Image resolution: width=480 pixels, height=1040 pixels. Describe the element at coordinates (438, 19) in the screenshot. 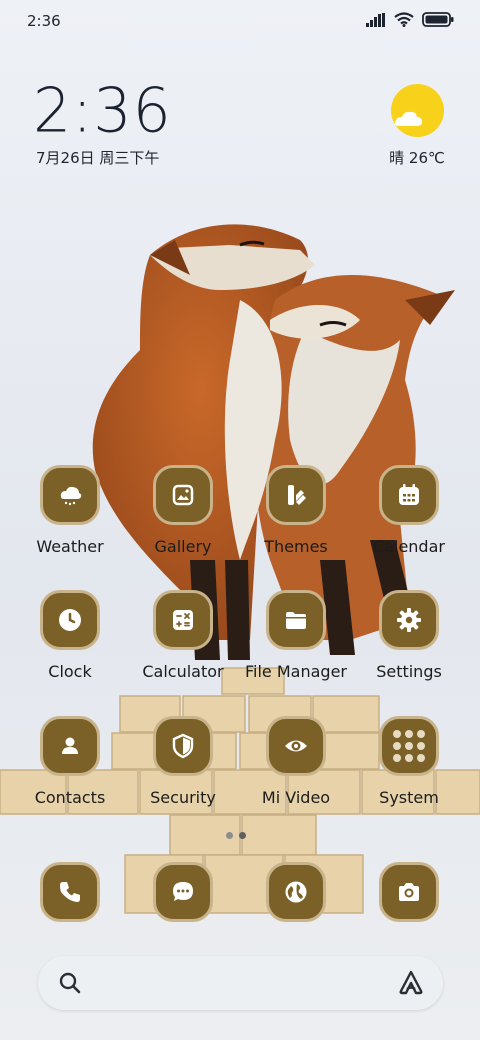

I see `battery-icon` at that location.